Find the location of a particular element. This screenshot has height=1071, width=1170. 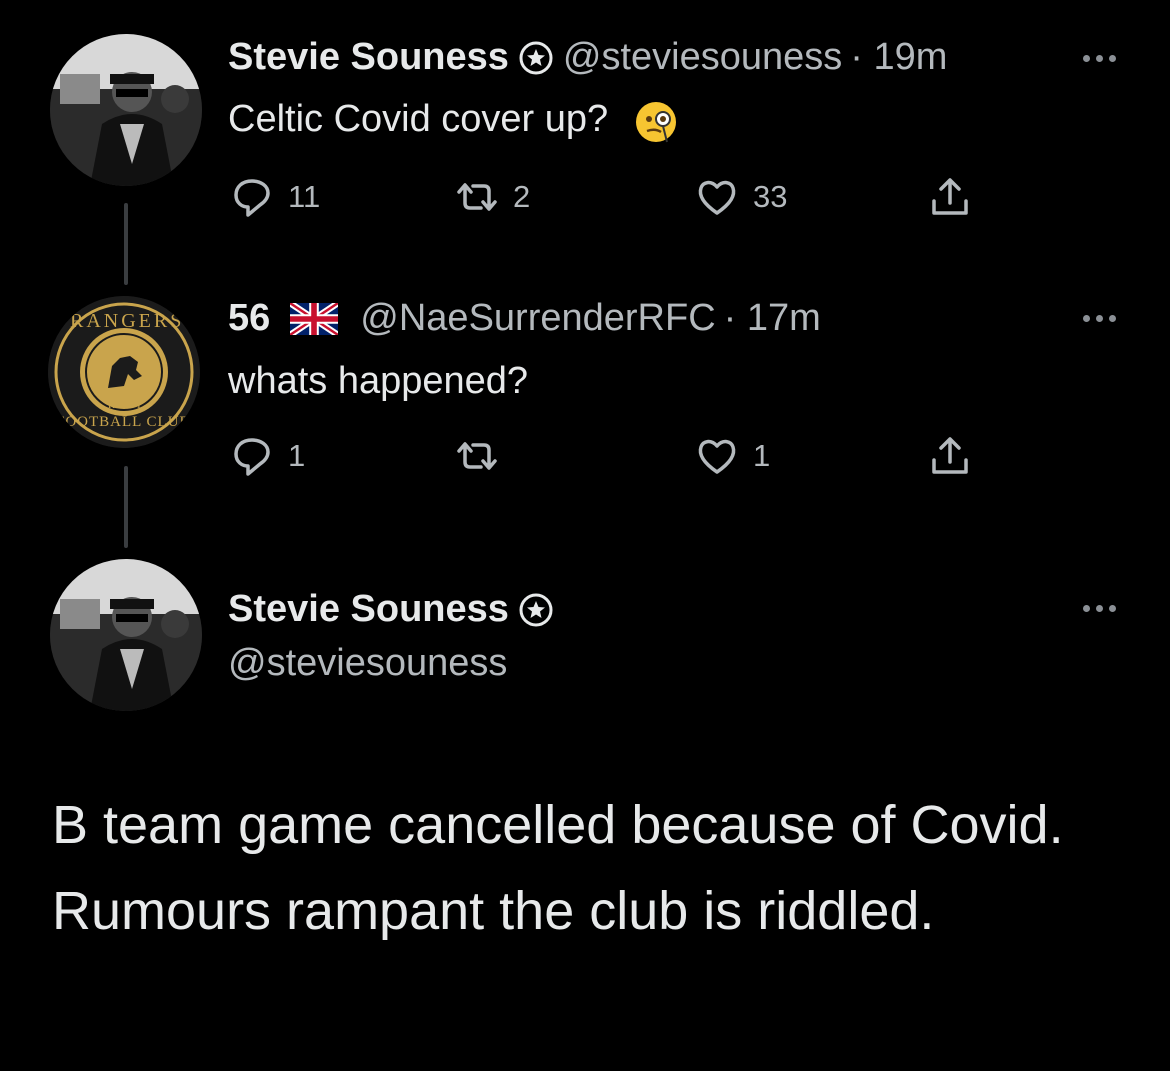

reply-button: 11 is located at coordinates (275, 197).